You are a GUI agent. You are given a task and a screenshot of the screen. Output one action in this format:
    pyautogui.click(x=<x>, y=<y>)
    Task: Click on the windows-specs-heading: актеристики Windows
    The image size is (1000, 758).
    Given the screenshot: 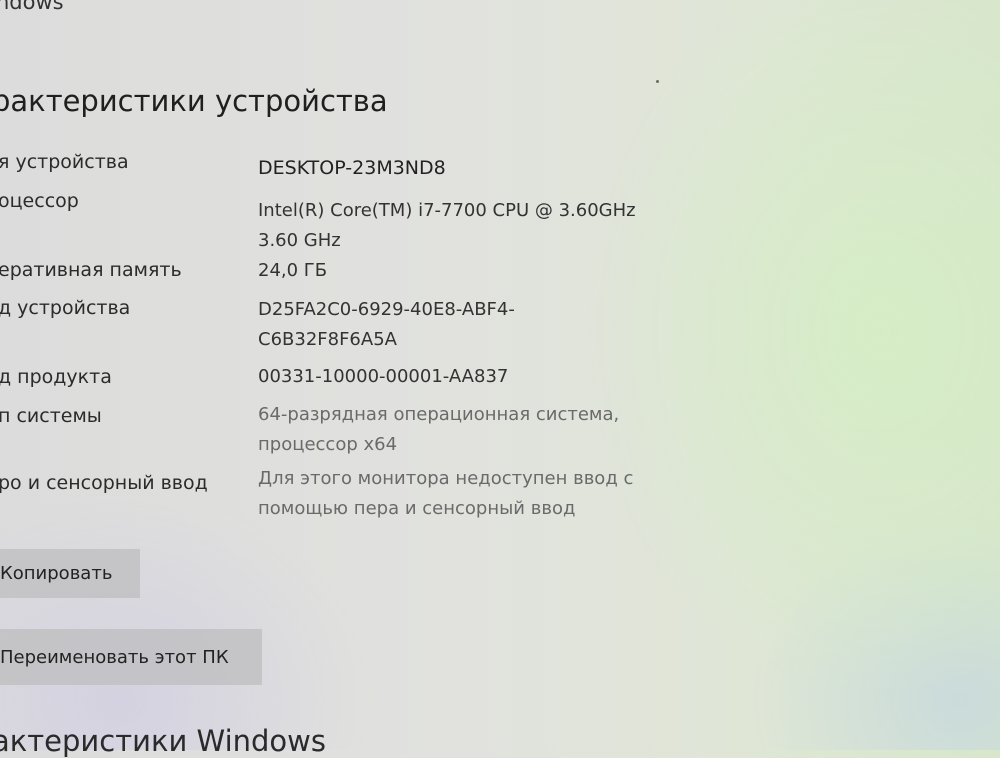 What is the action you would take?
    pyautogui.click(x=163, y=741)
    